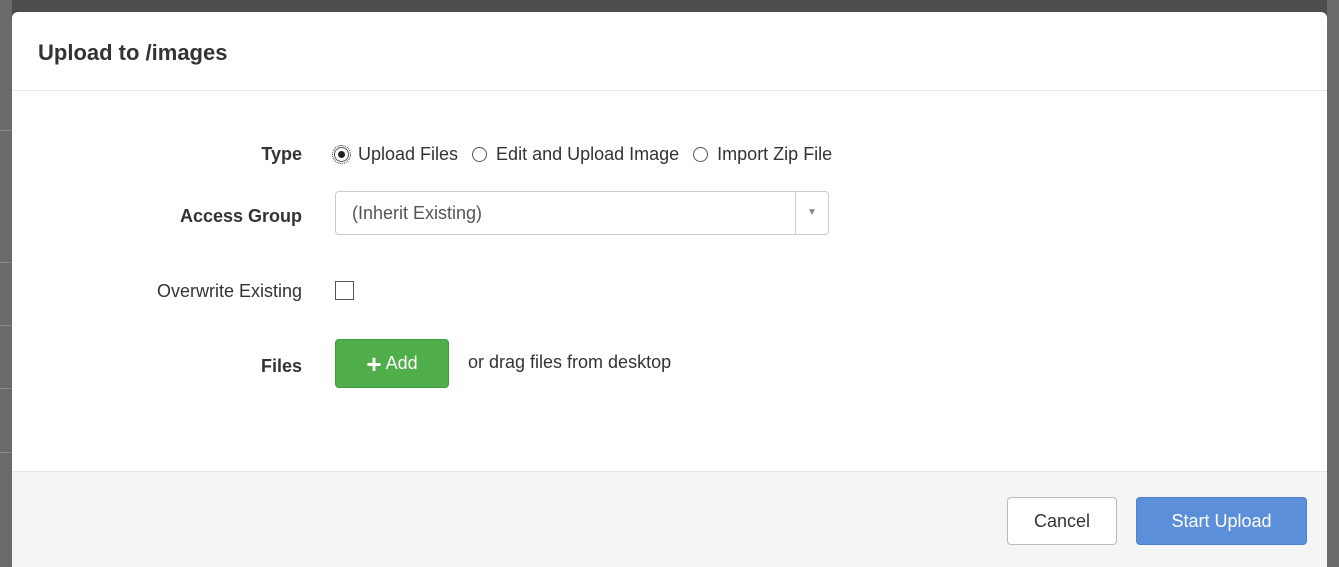 The width and height of the screenshot is (1339, 567). Describe the element at coordinates (774, 154) in the screenshot. I see `radio-label: Import Zip File` at that location.